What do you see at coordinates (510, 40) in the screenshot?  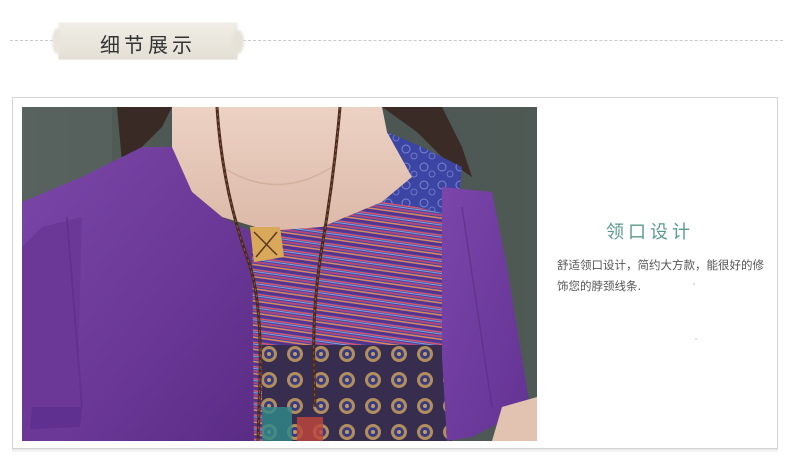 I see `header-divider-right` at bounding box center [510, 40].